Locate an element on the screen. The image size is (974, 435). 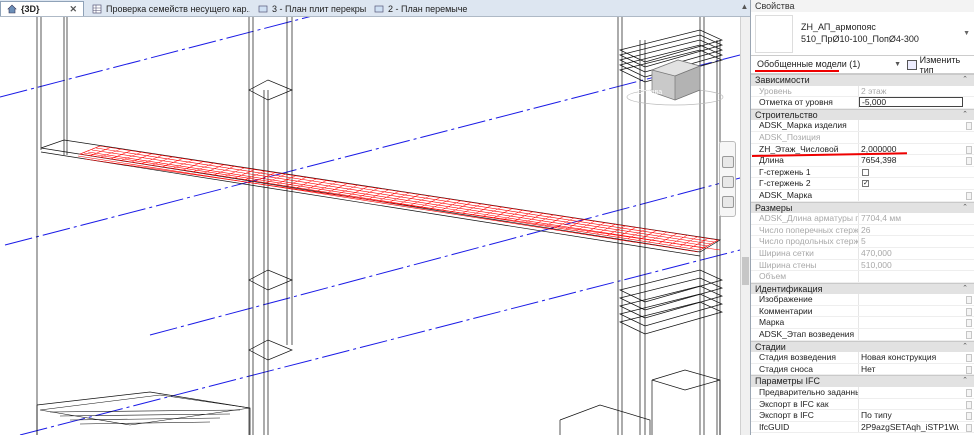
property-label: Отметка от уровня is located at coordinates (796, 102).